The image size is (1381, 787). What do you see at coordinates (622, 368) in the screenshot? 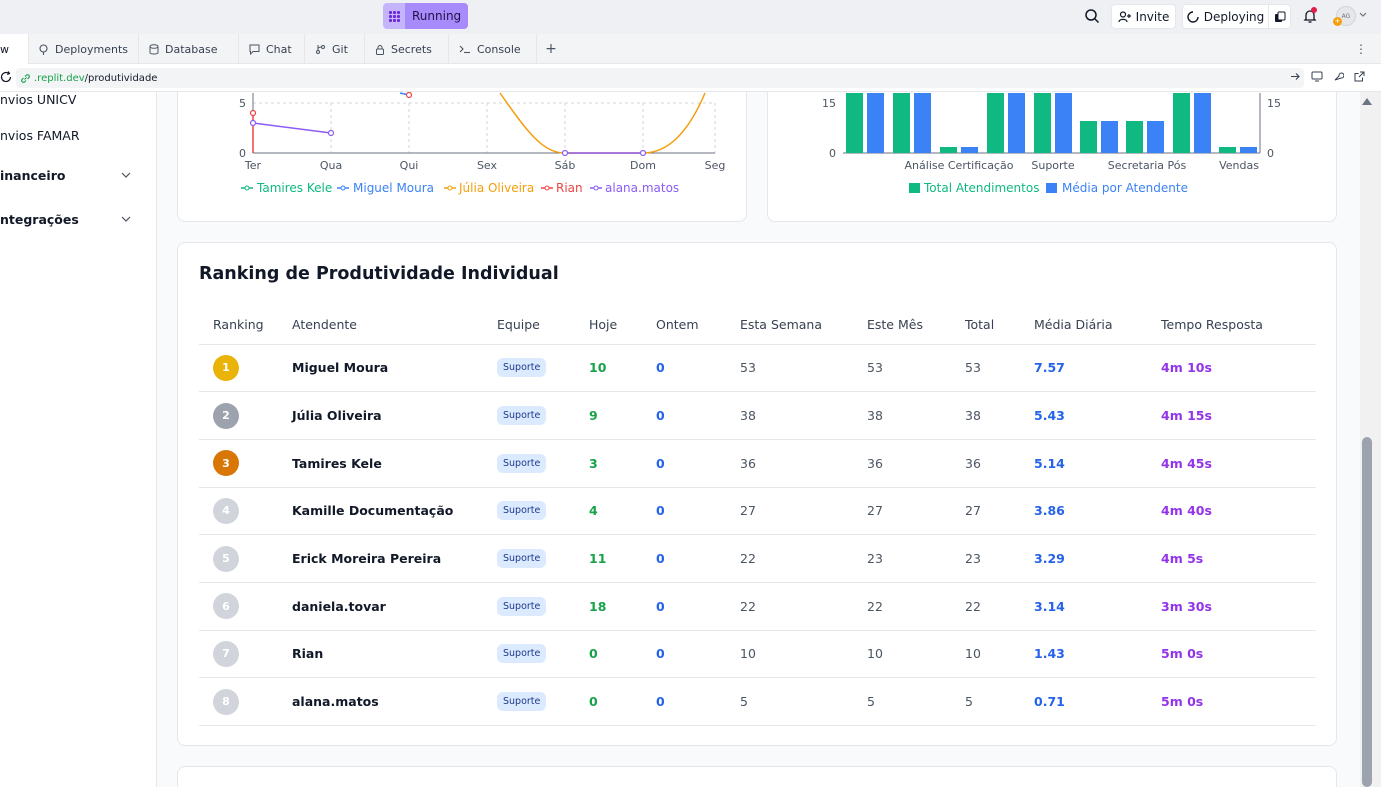
I see `hoje-value: 10` at bounding box center [622, 368].